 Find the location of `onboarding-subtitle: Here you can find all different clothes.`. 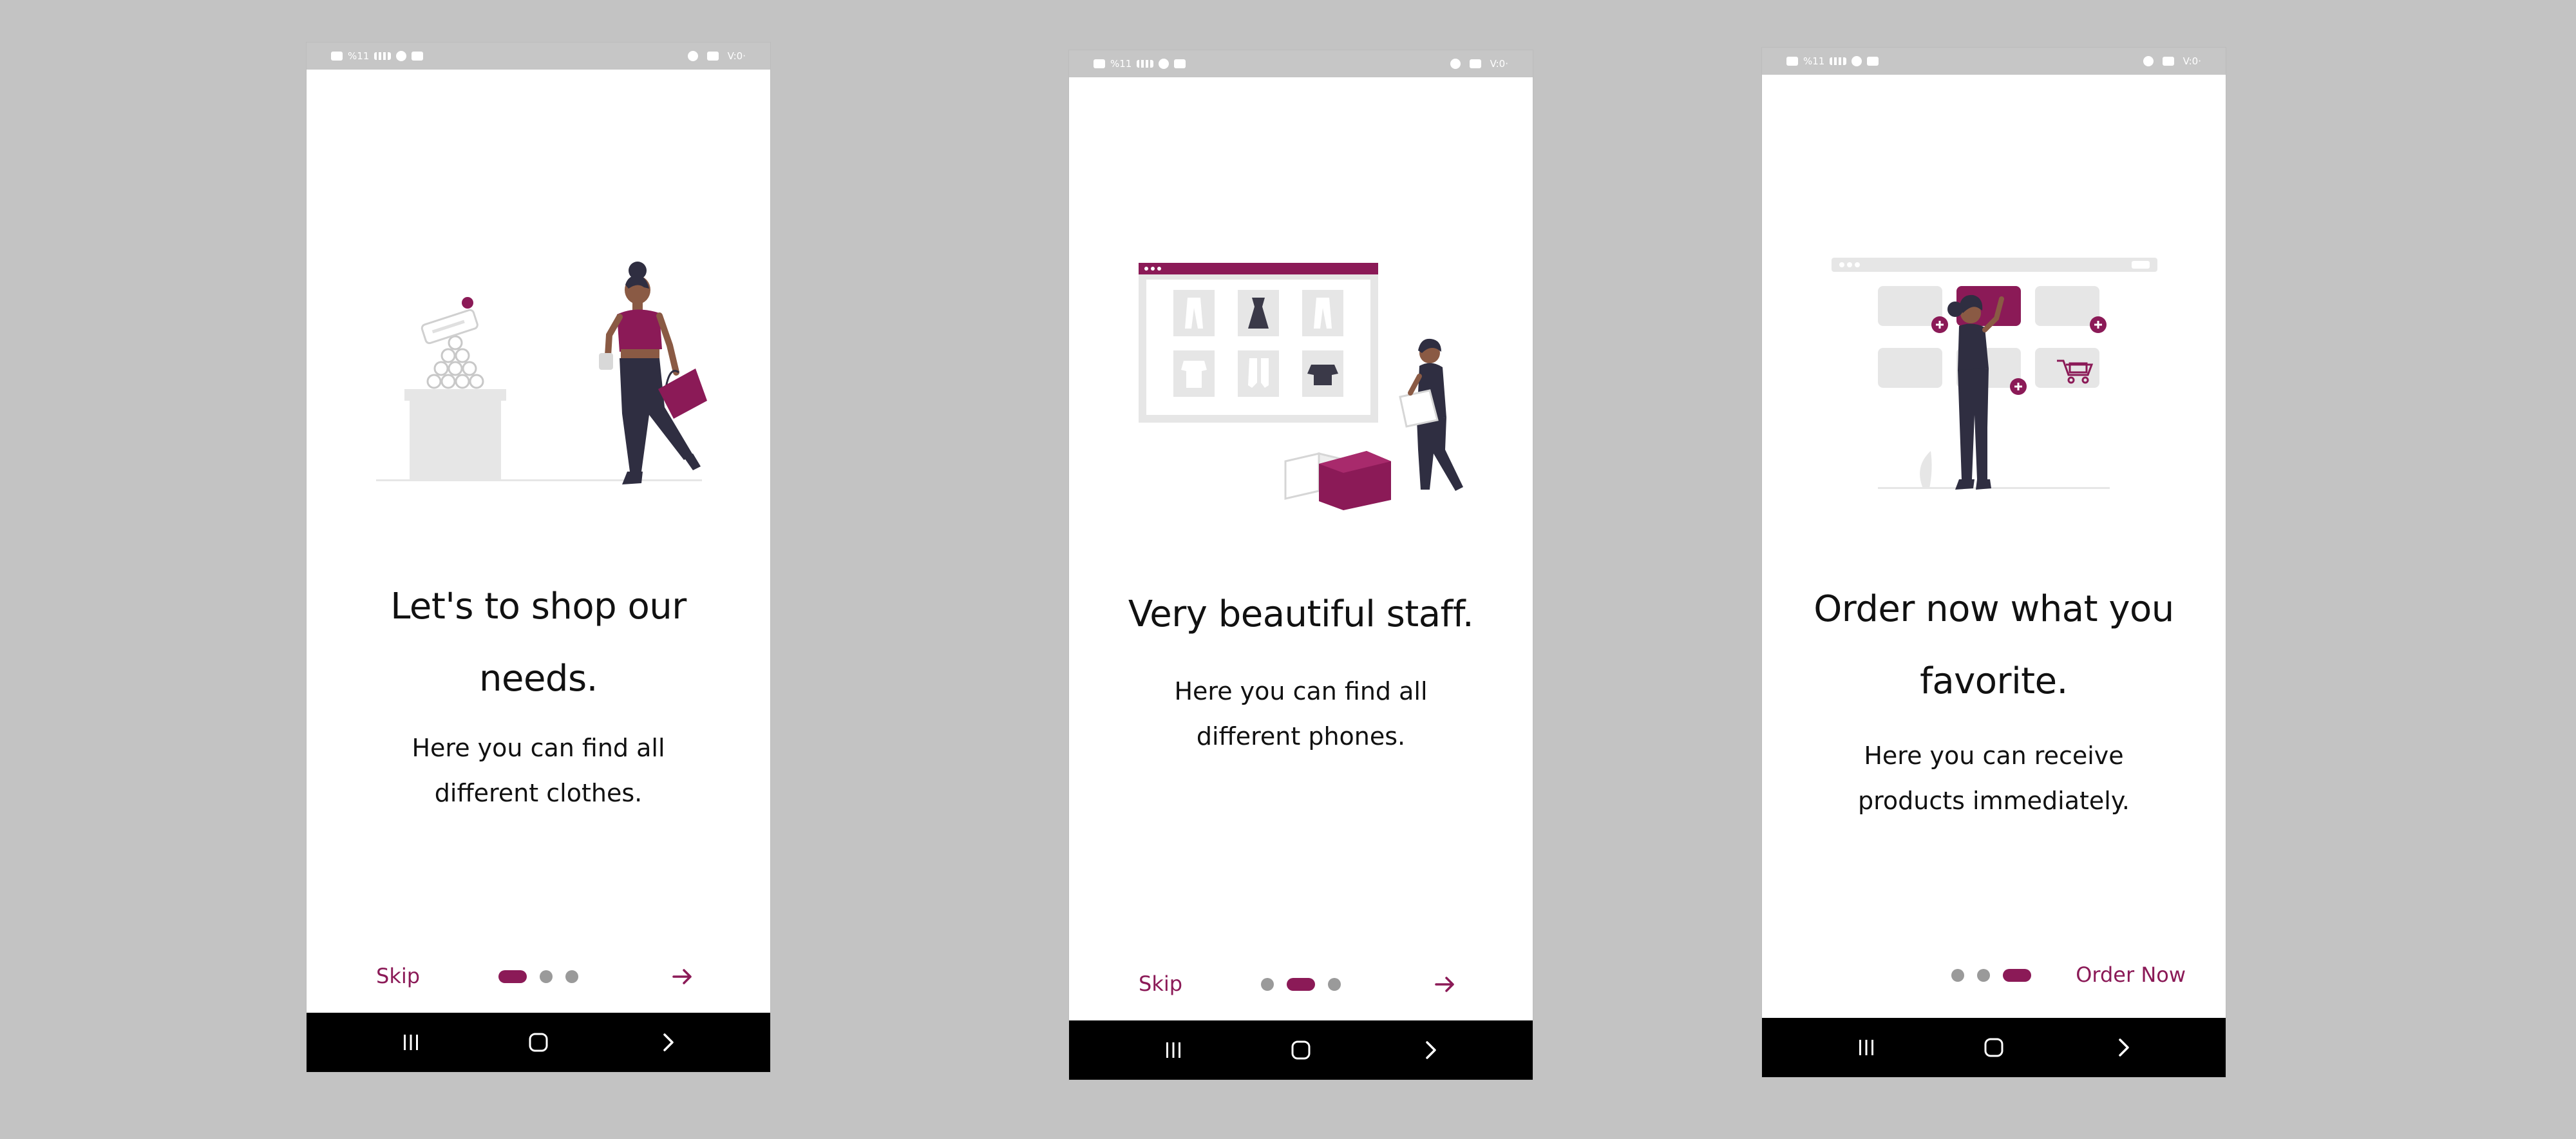

onboarding-subtitle: Here you can find all different clothes. is located at coordinates (538, 770).